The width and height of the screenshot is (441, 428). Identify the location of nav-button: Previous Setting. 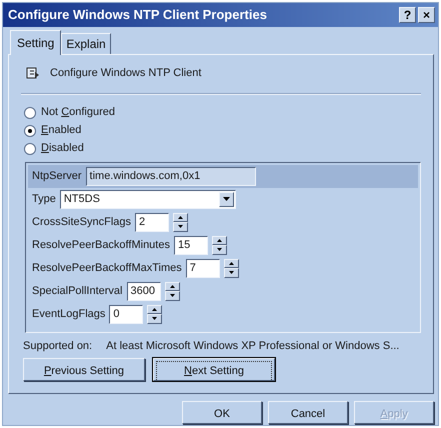
(84, 369).